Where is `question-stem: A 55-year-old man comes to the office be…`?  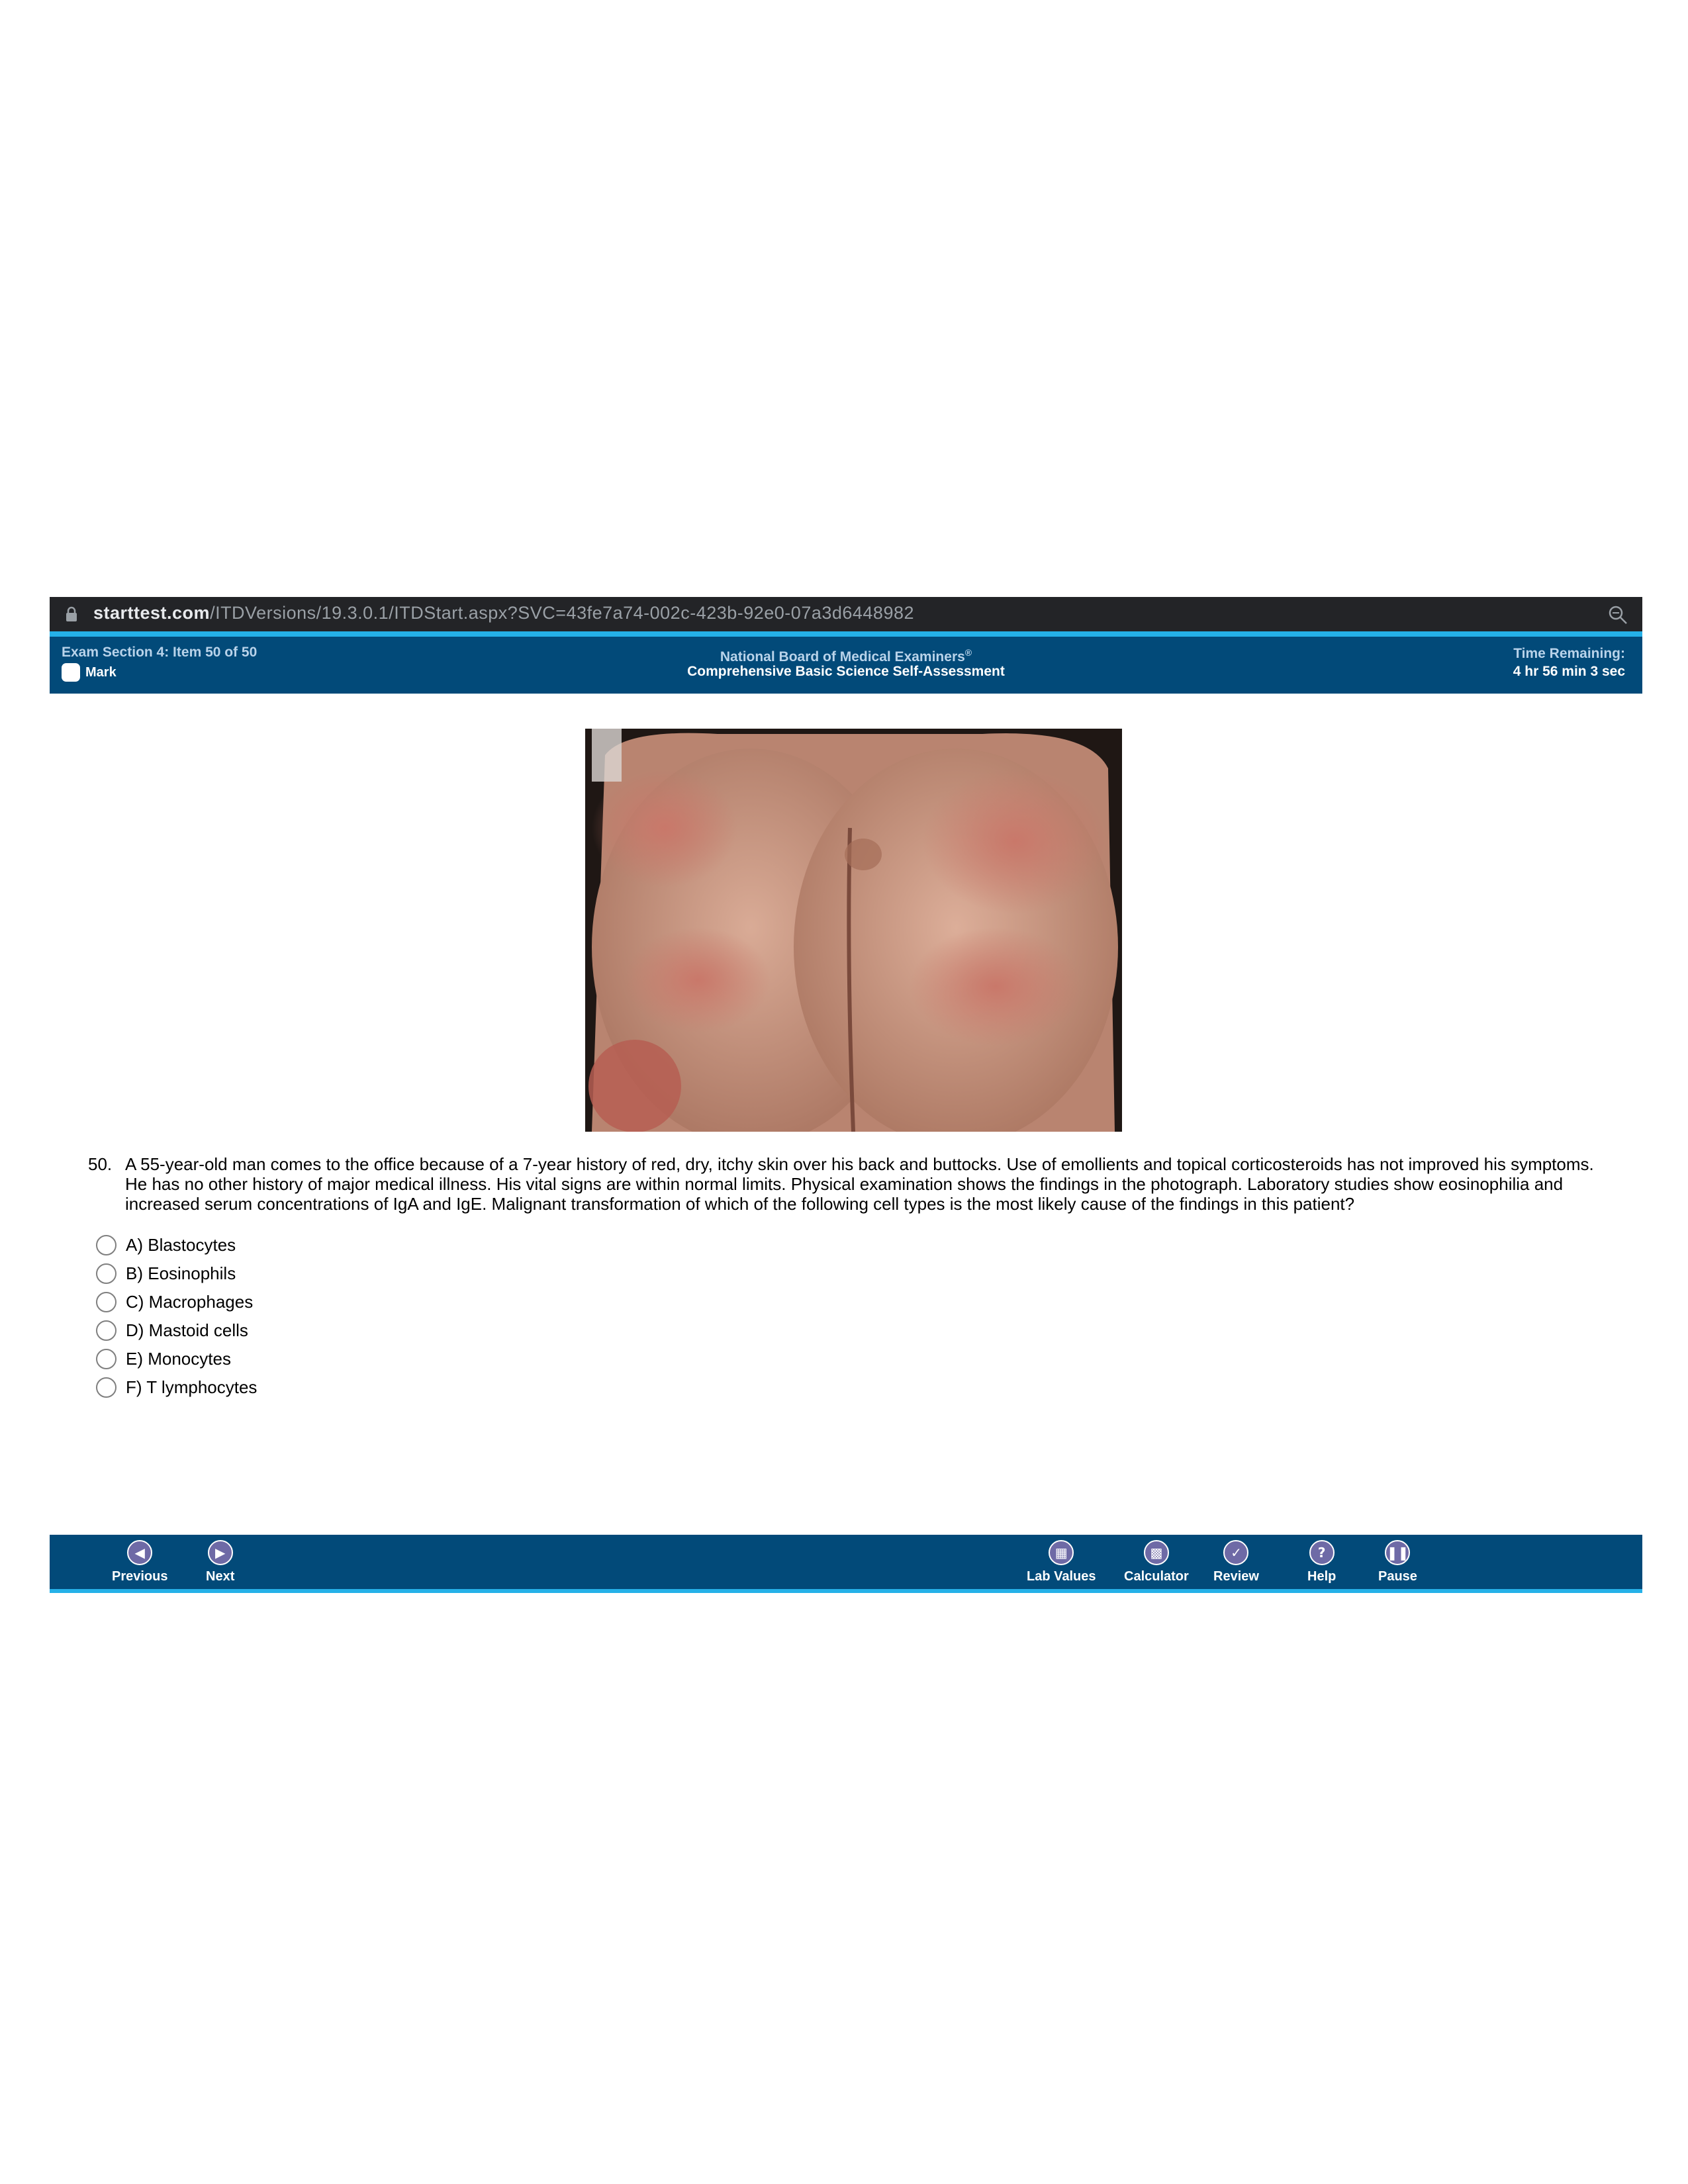
question-stem: A 55-year-old man comes to the office be… is located at coordinates (859, 1184).